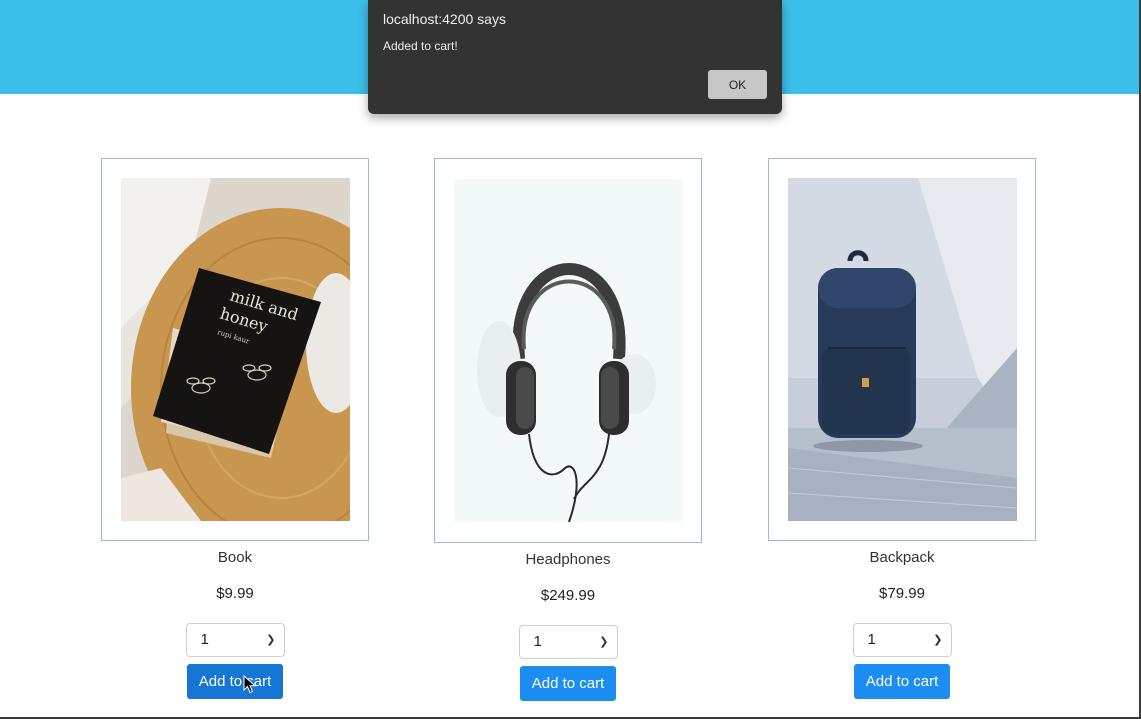  What do you see at coordinates (568, 559) in the screenshot?
I see `product-name: Headphones` at bounding box center [568, 559].